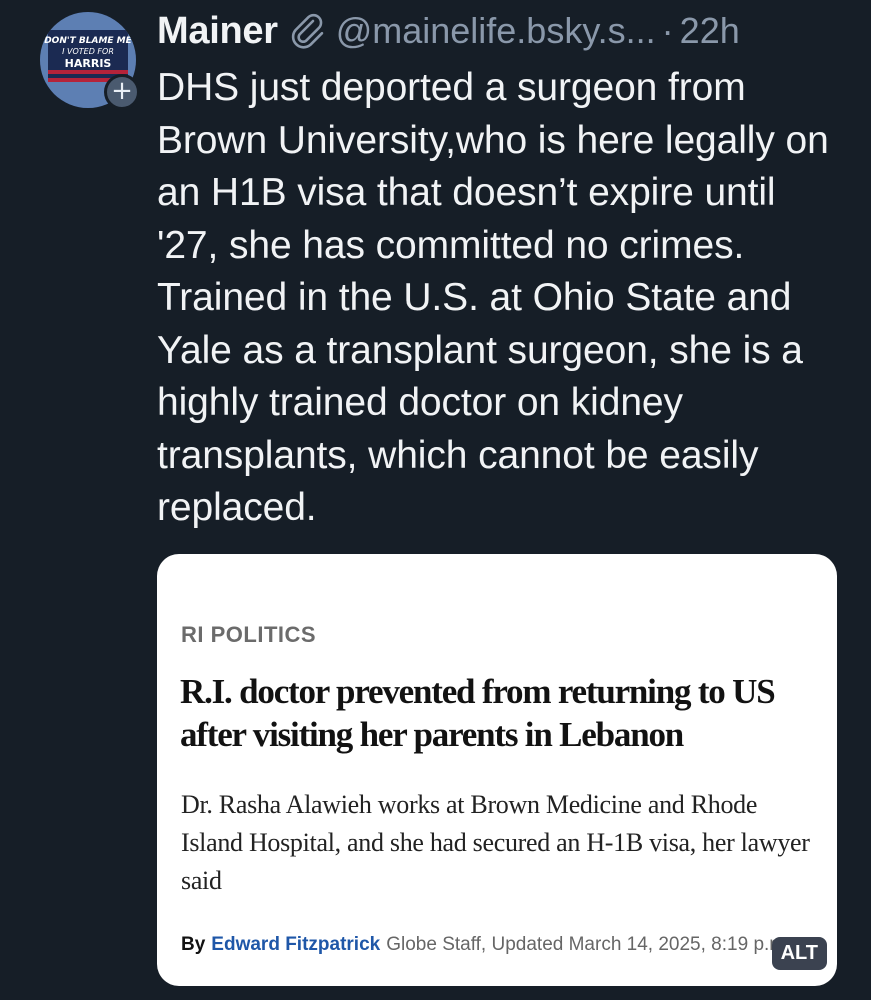 This screenshot has width=871, height=1000. Describe the element at coordinates (710, 31) in the screenshot. I see `post-timestamp: 22h` at that location.